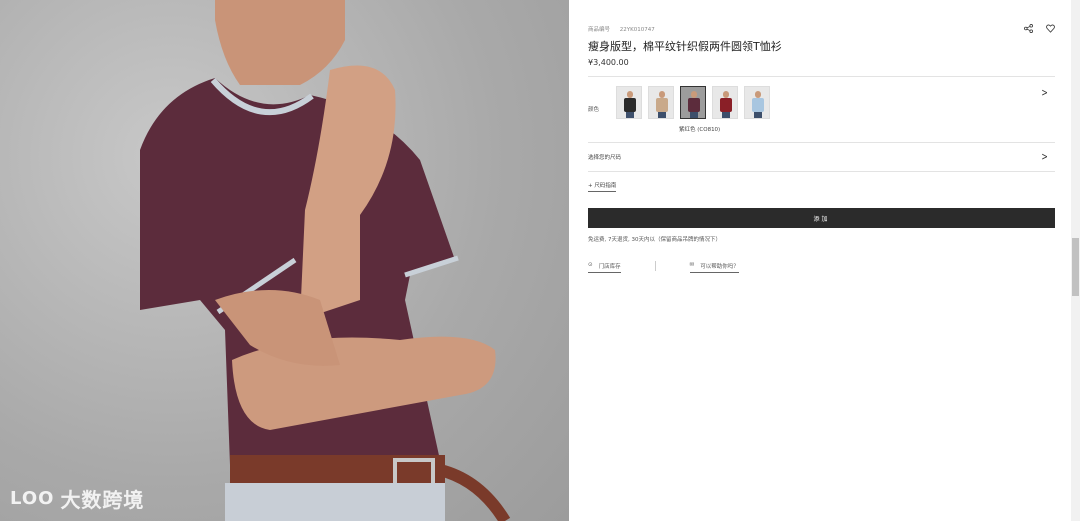  I want to click on color-swatch-plum, so click(693, 102).